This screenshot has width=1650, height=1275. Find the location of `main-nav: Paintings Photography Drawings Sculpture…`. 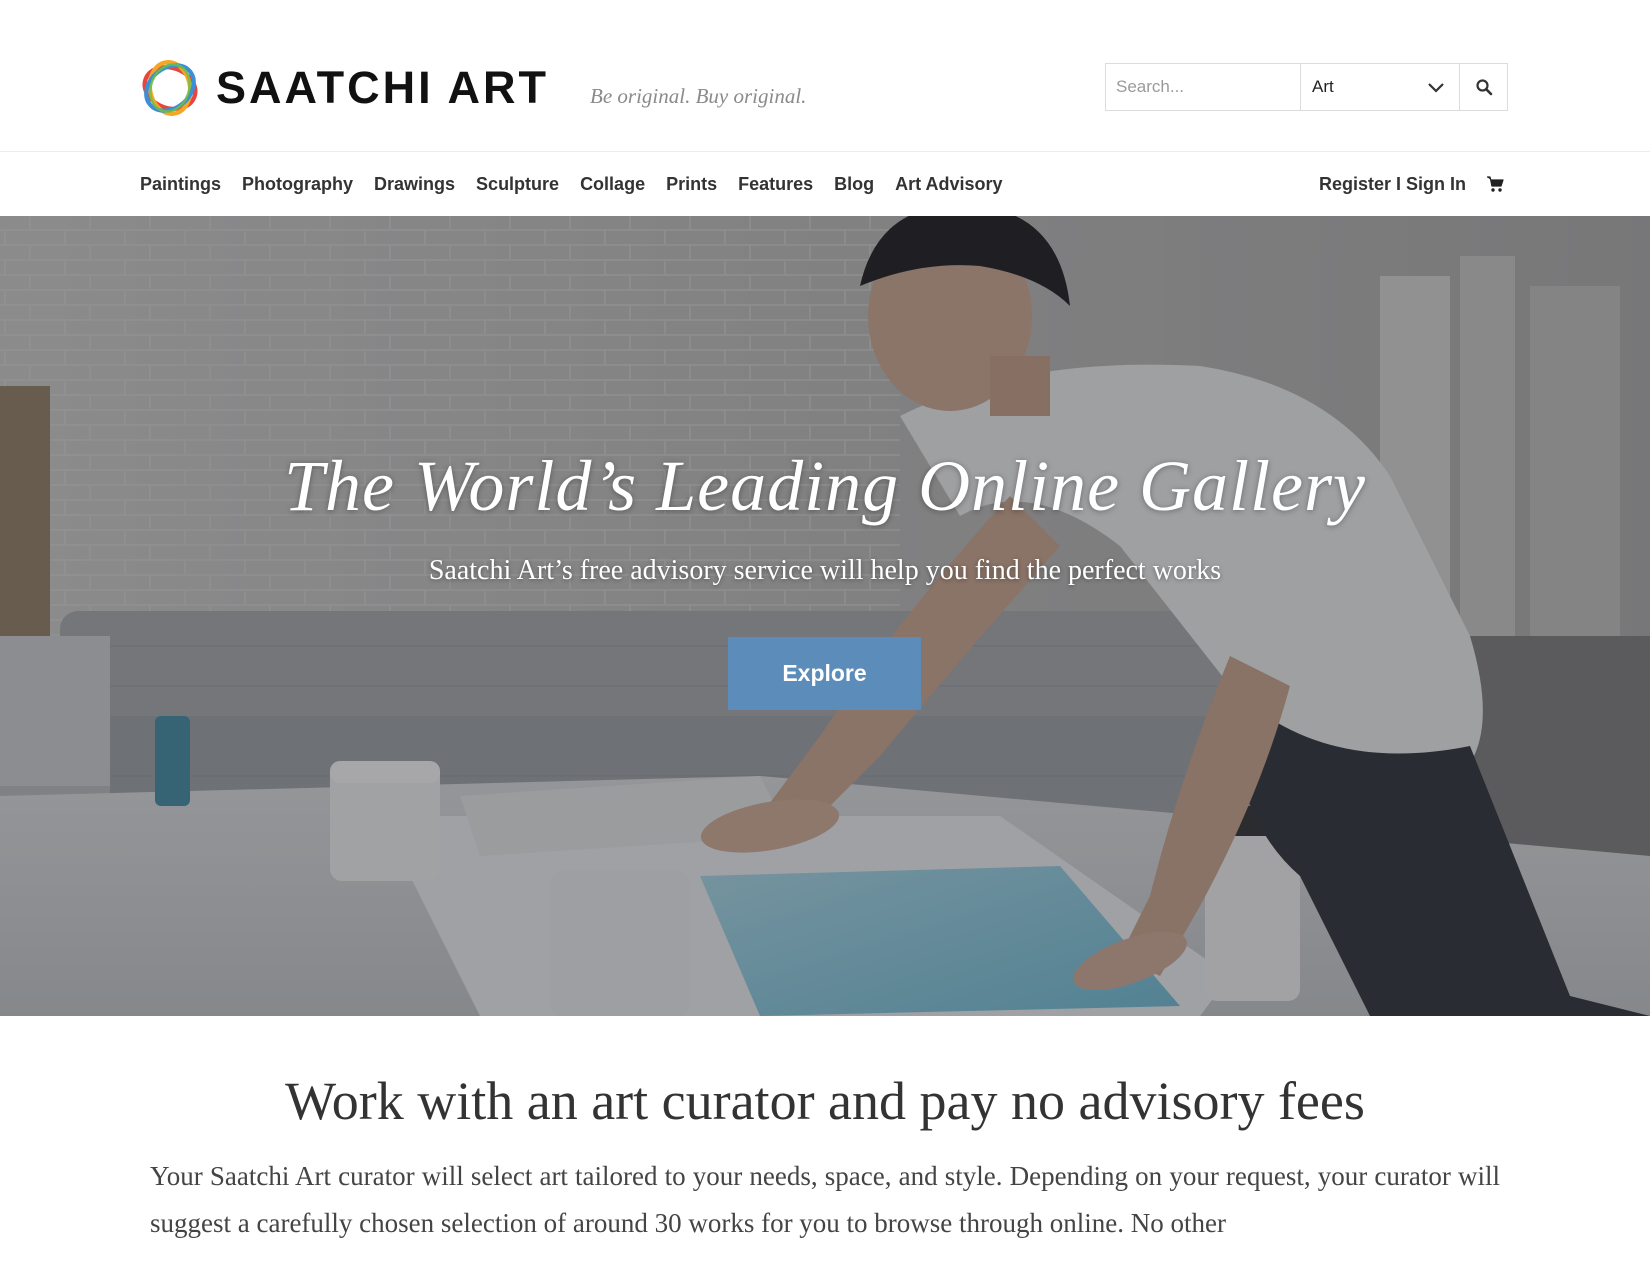

main-nav: Paintings Photography Drawings Sculpture… is located at coordinates (825, 184).